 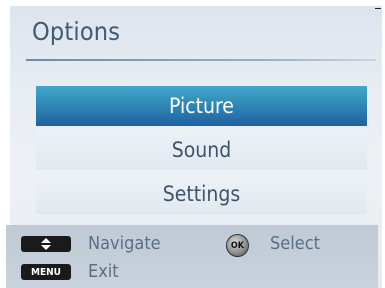 What do you see at coordinates (378, 8) in the screenshot?
I see `corner-mark` at bounding box center [378, 8].